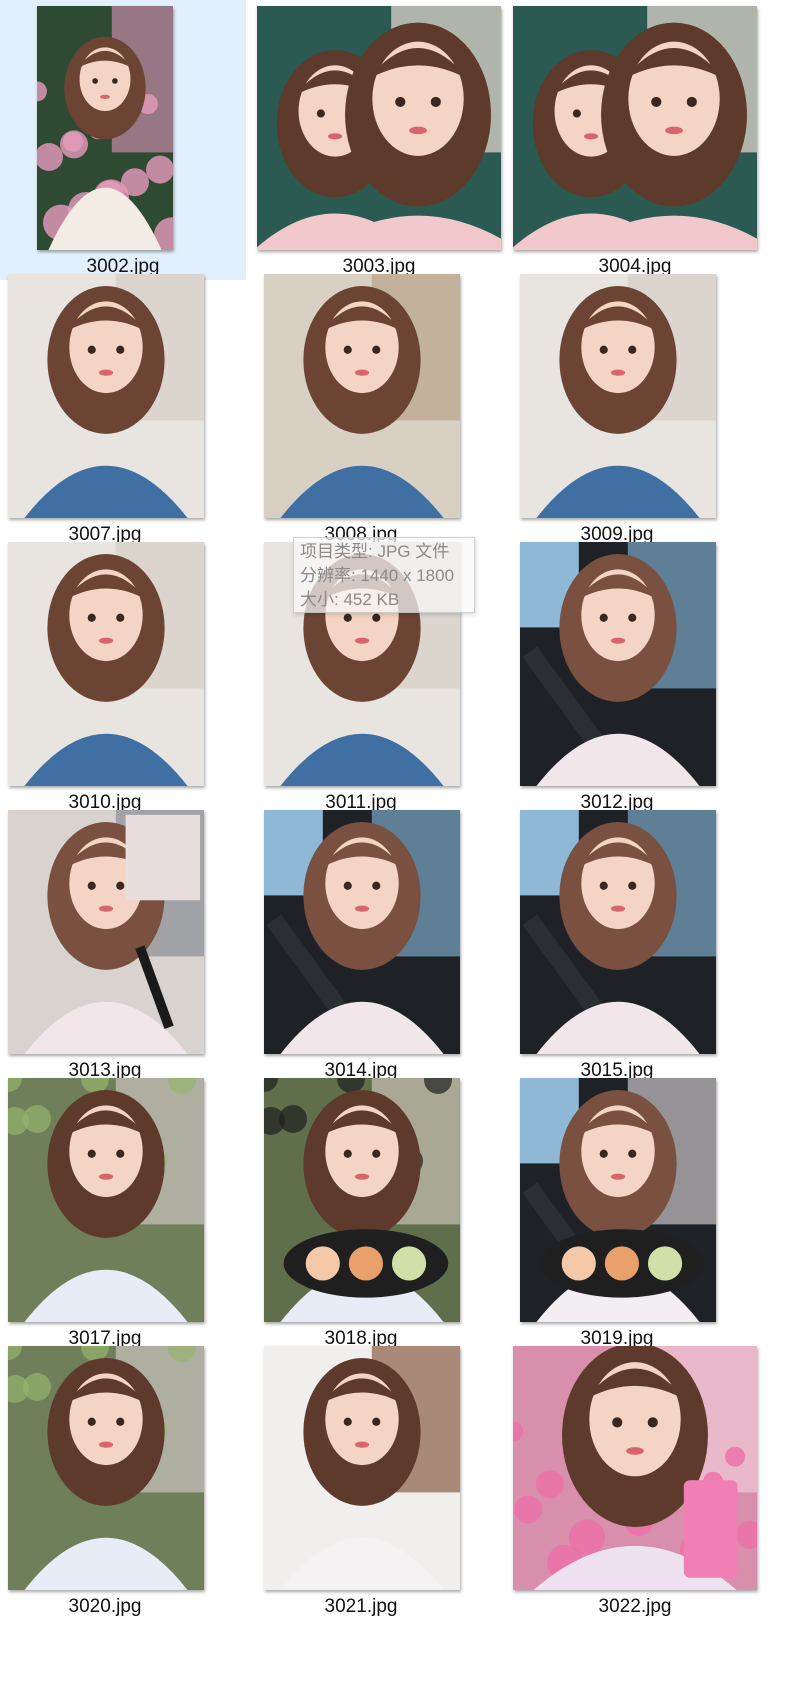  I want to click on file-item: 3018.jpg, so click(379, 1212).